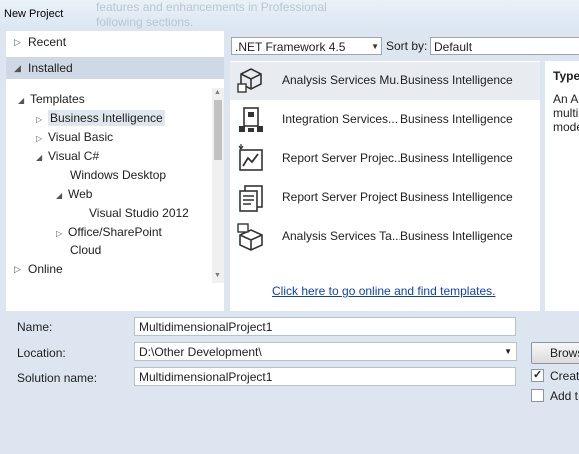  Describe the element at coordinates (537, 395) in the screenshot. I see `add-to-source-control-checkbox` at that location.